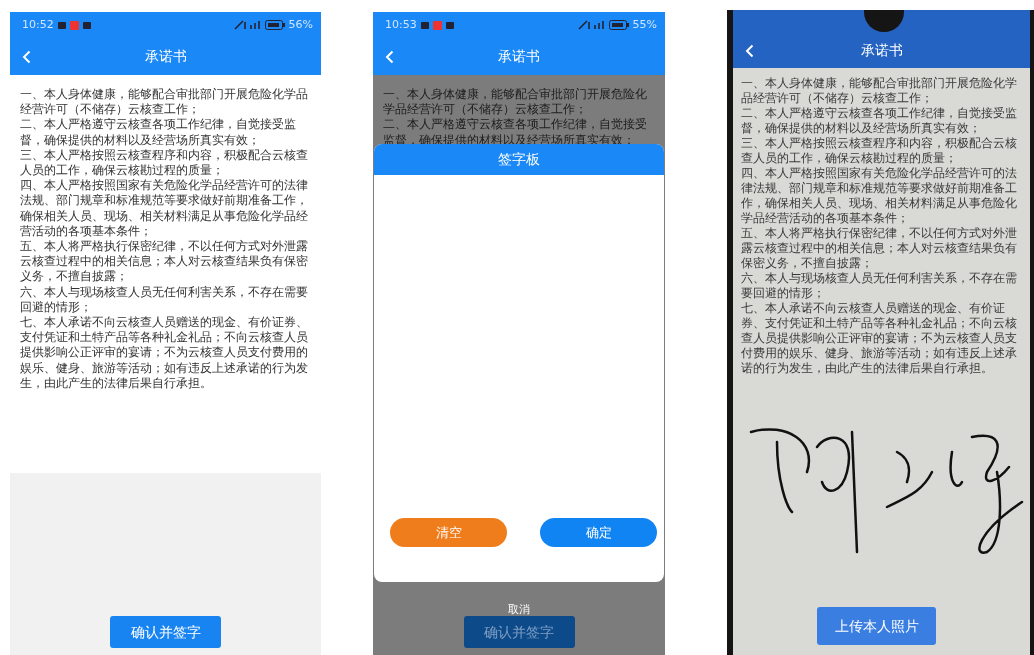  Describe the element at coordinates (401, 24) in the screenshot. I see `status-time: 10:53` at that location.